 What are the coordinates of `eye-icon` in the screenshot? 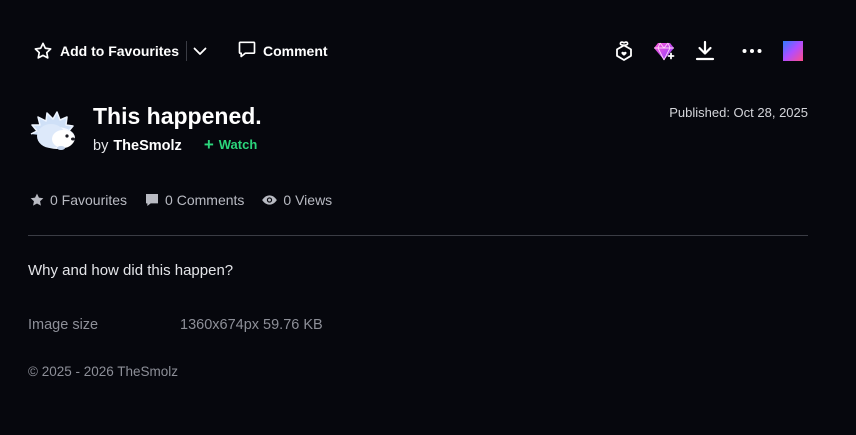 It's located at (270, 200).